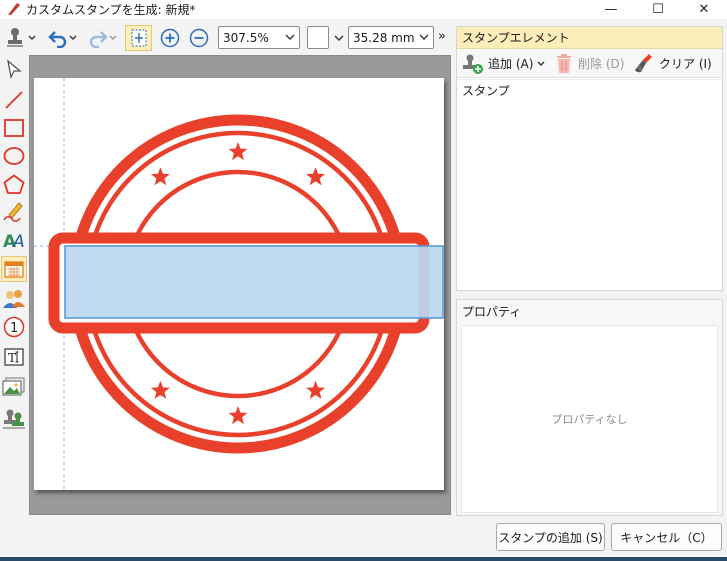 This screenshot has width=727, height=561. I want to click on more-tools-button: », so click(442, 36).